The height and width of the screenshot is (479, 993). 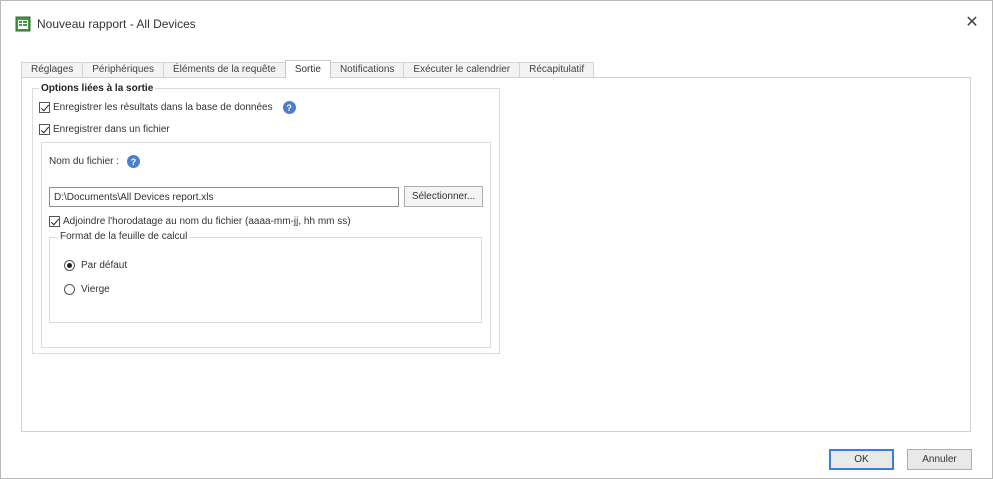 I want to click on title-bar: Nouveau rapport - All Devices ✕, so click(x=496, y=22).